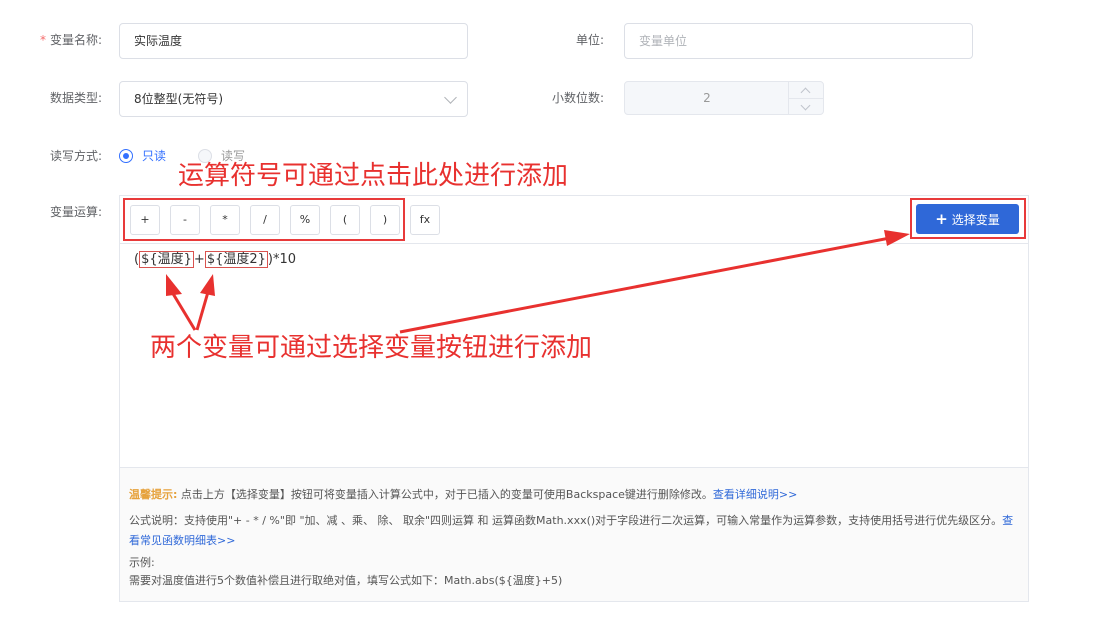 Image resolution: width=1098 pixels, height=623 pixels. Describe the element at coordinates (202, 311) in the screenshot. I see `arrow-to-var2-shaft` at that location.